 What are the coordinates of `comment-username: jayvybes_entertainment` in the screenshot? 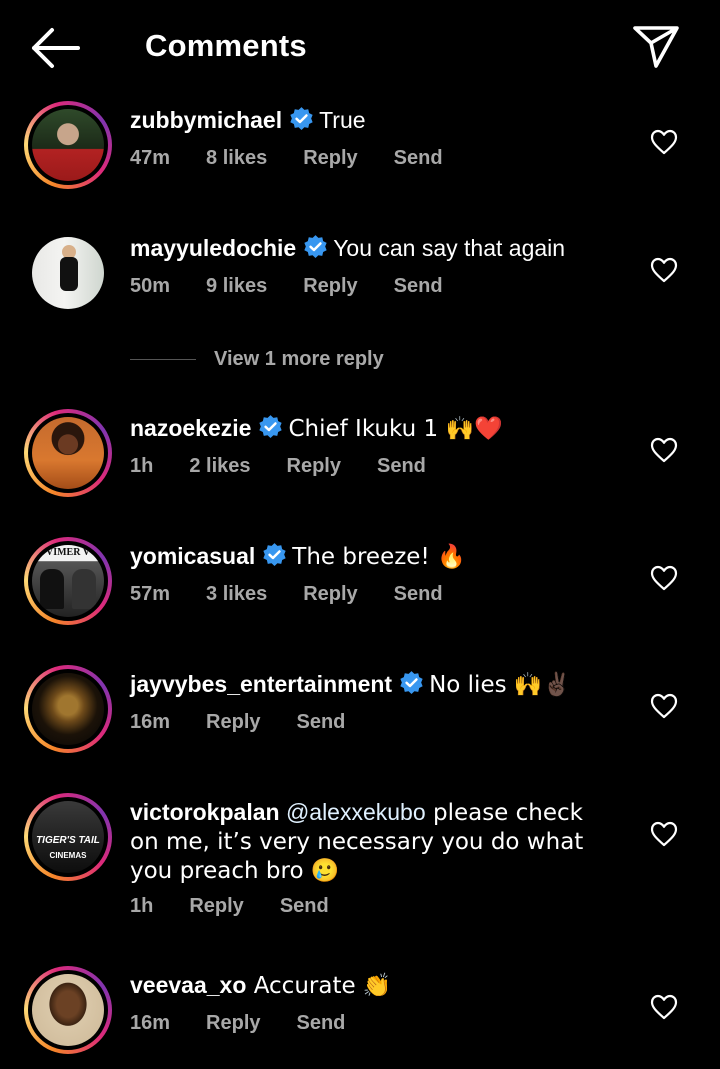 It's located at (261, 684).